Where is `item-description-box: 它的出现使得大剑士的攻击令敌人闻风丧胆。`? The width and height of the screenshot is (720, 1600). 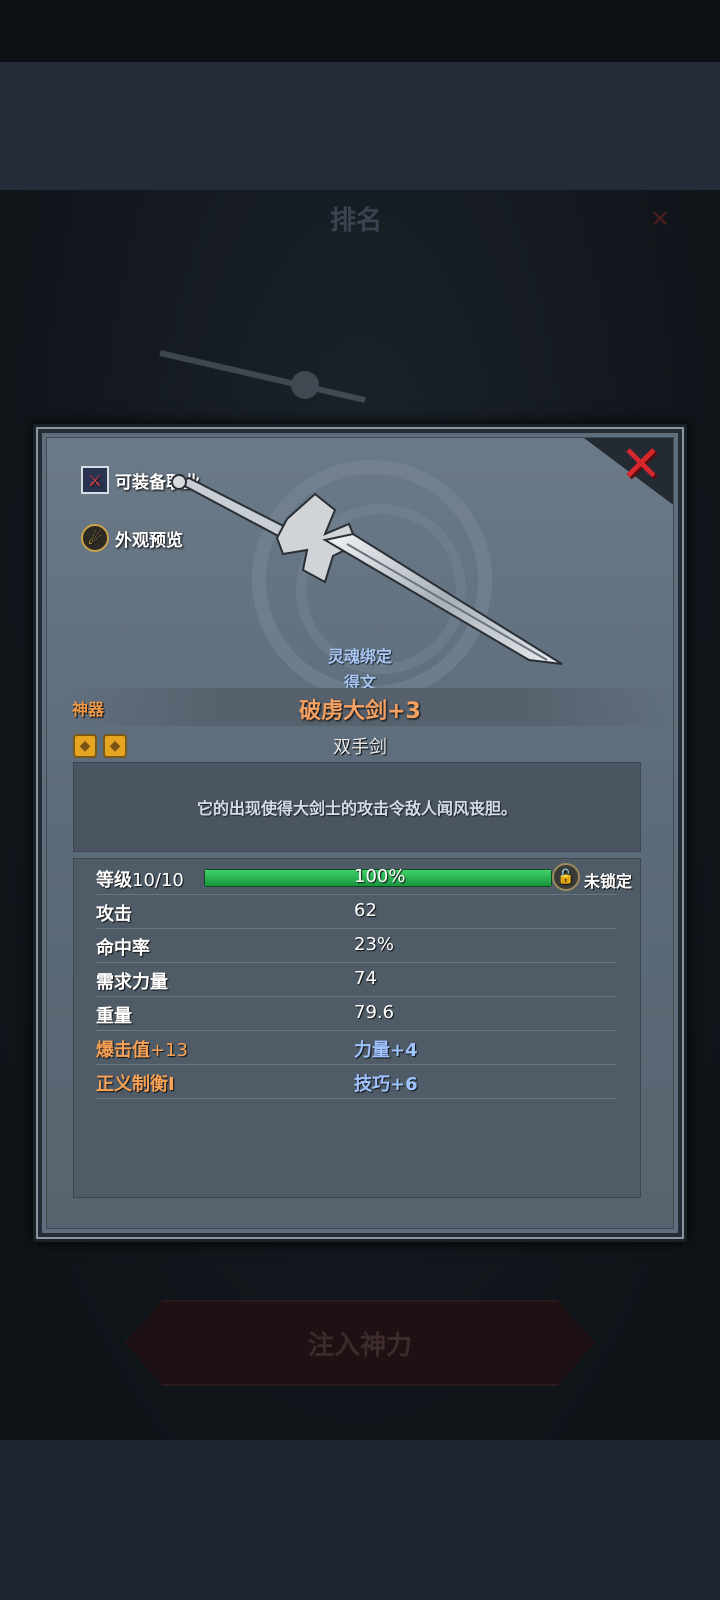 item-description-box: 它的出现使得大剑士的攻击令敌人闻风丧胆。 is located at coordinates (357, 807).